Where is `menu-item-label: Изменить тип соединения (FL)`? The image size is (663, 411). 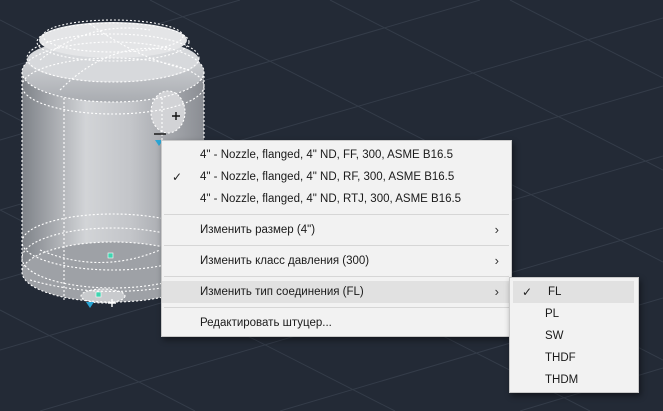 menu-item-label: Изменить тип соединения (FL) is located at coordinates (282, 292).